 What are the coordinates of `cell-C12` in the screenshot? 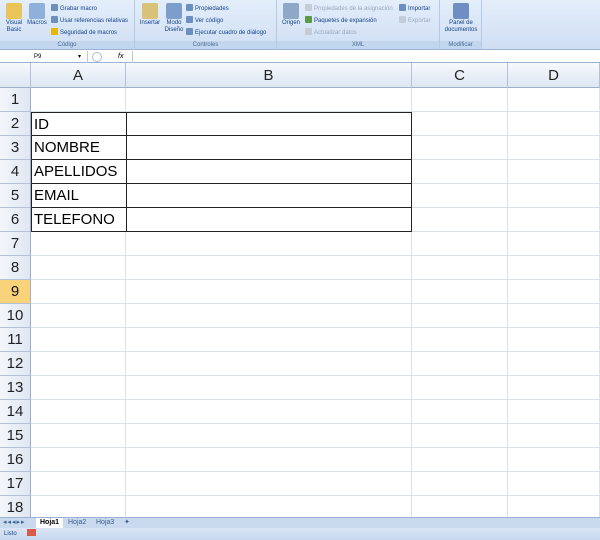 It's located at (460, 364).